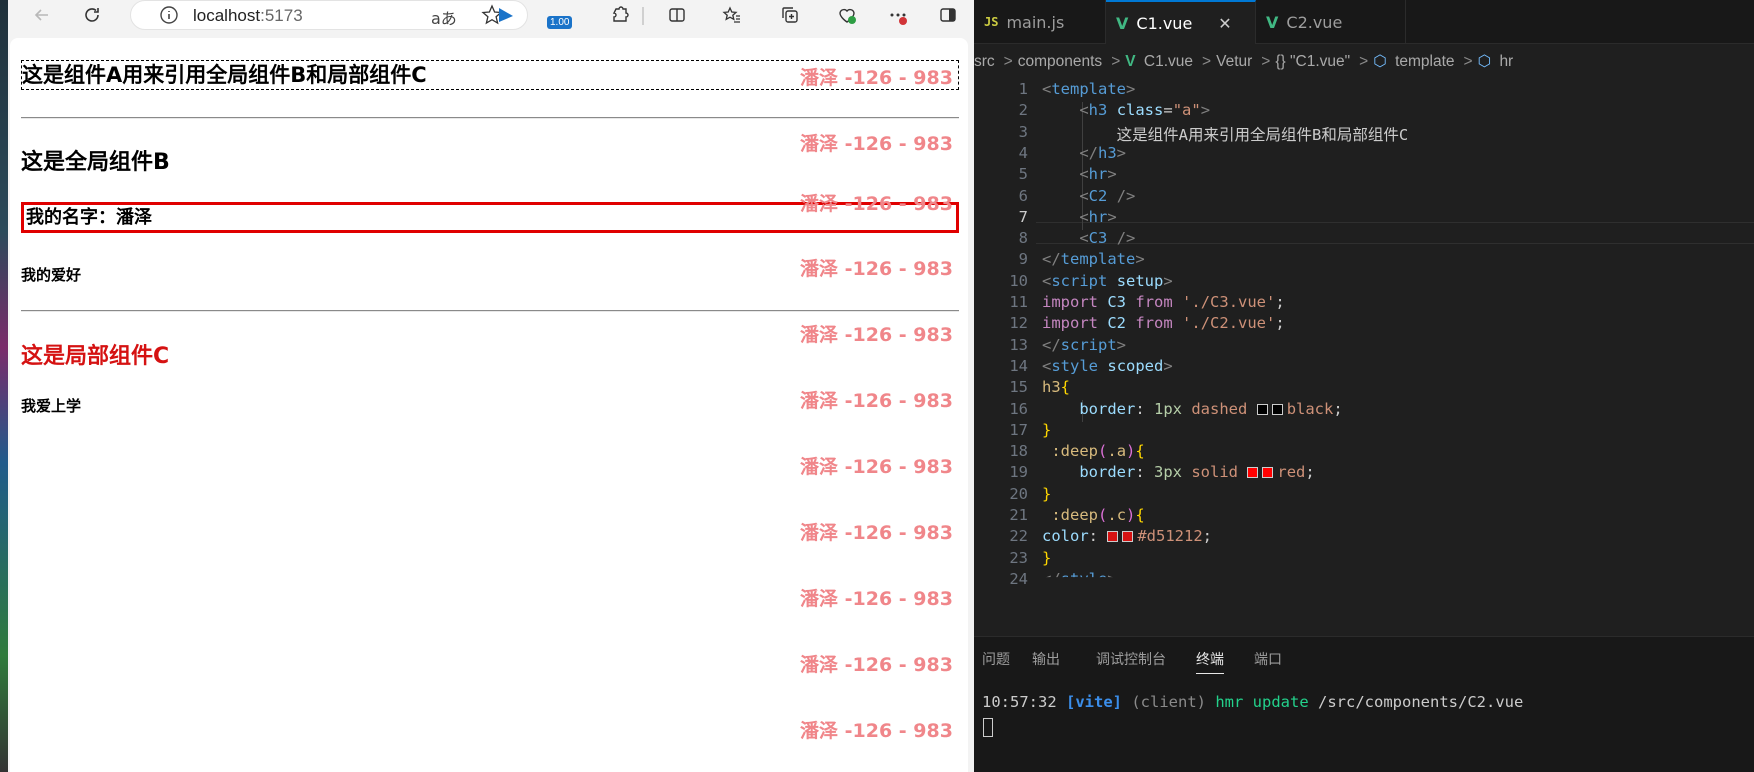 This screenshot has height=772, width=1754. What do you see at coordinates (1047, 557) in the screenshot?
I see `code-line: }` at bounding box center [1047, 557].